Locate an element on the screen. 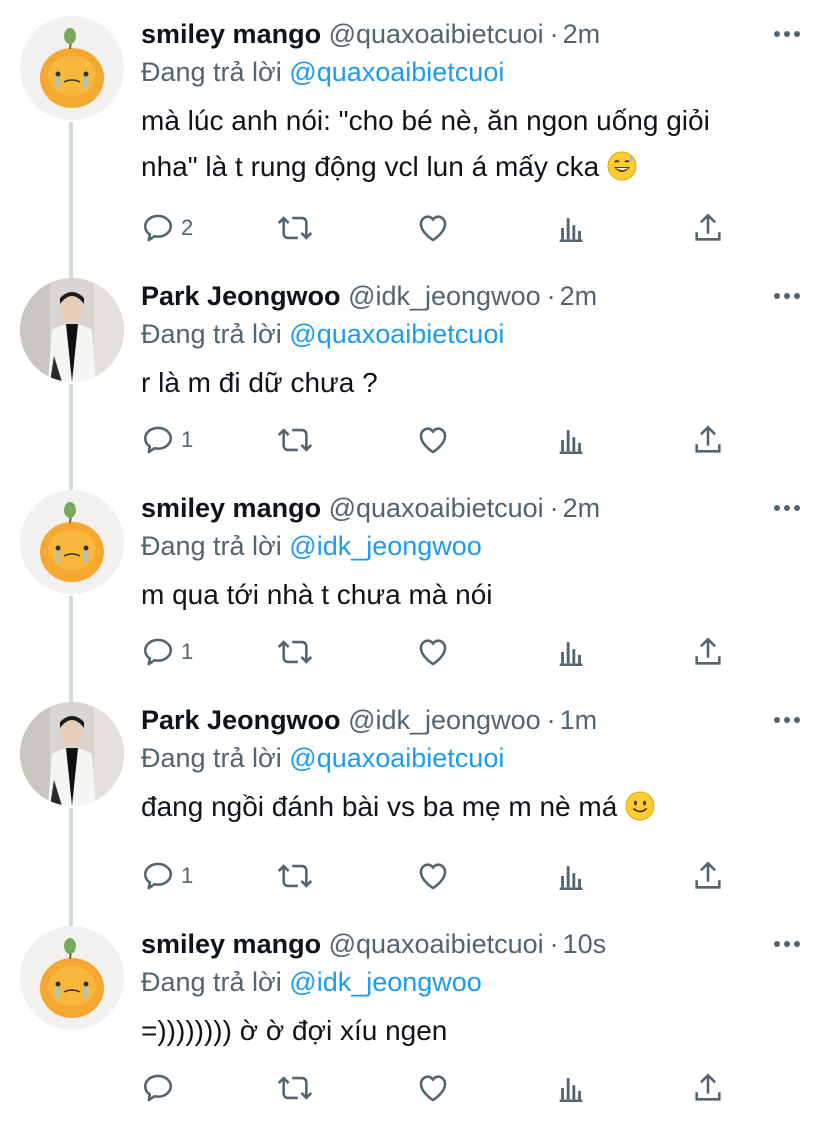 This screenshot has width=828, height=1122. timestamp: 1m is located at coordinates (579, 720).